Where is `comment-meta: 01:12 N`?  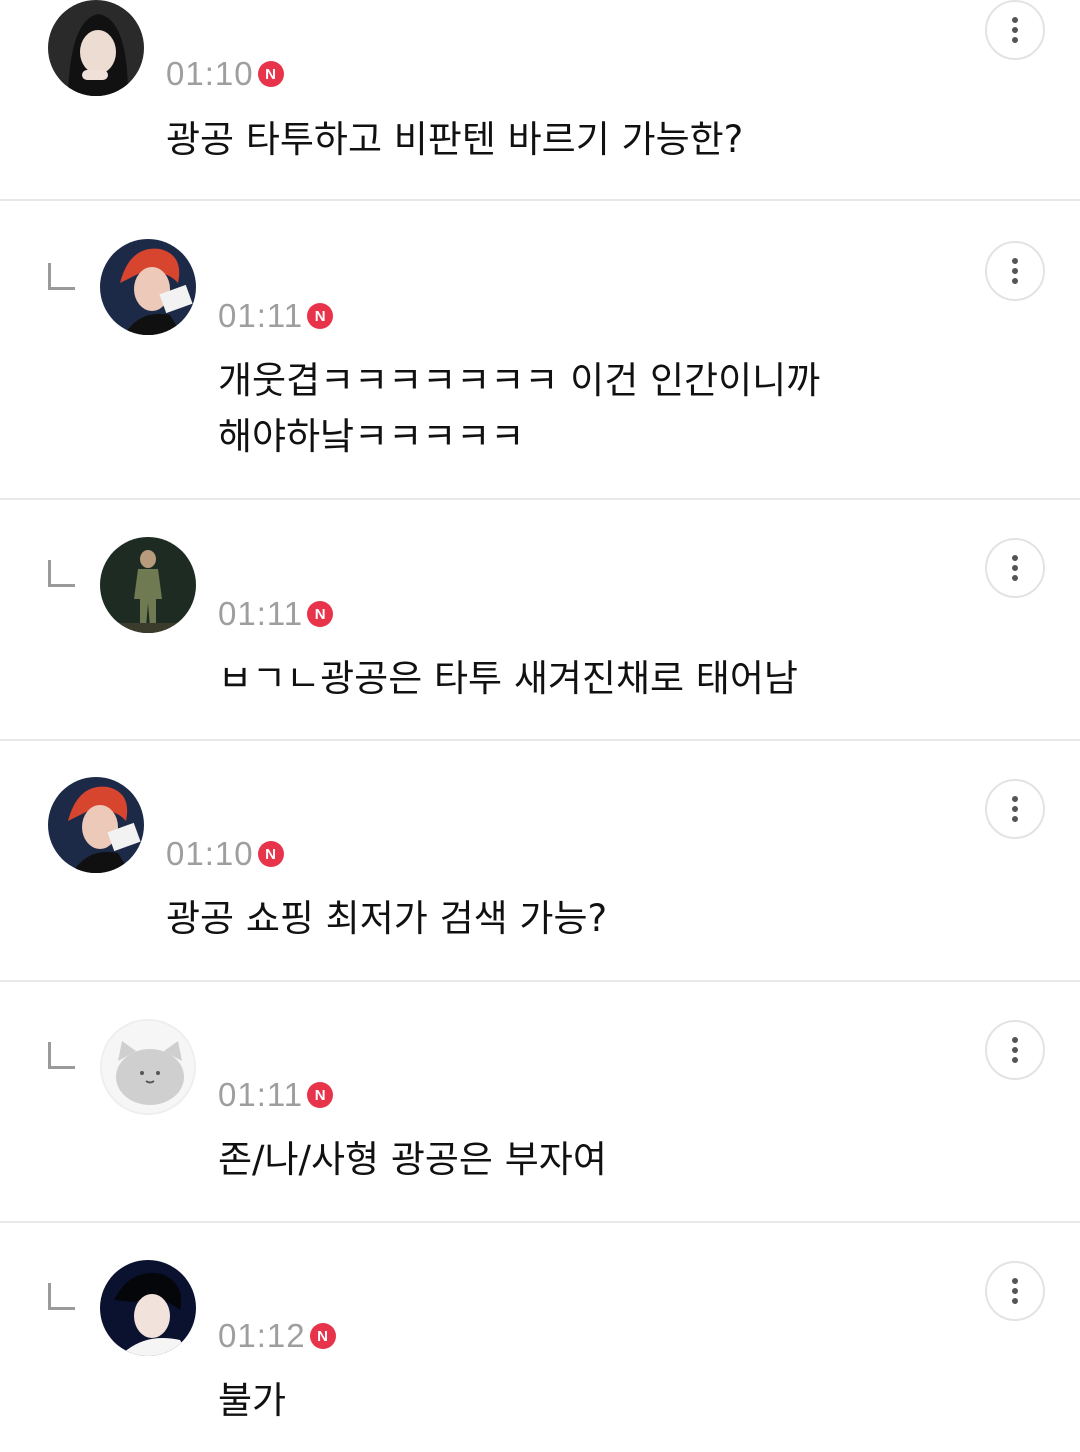
comment-meta: 01:12 N is located at coordinates (277, 1336).